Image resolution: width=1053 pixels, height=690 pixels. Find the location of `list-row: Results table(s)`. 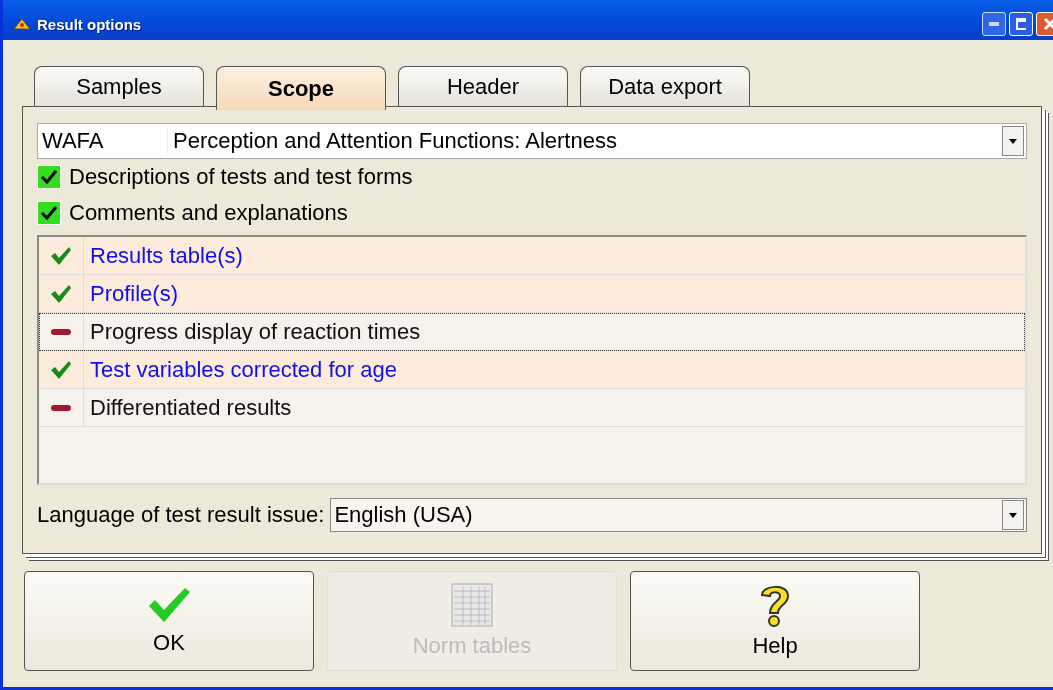

list-row: Results table(s) is located at coordinates (532, 256).